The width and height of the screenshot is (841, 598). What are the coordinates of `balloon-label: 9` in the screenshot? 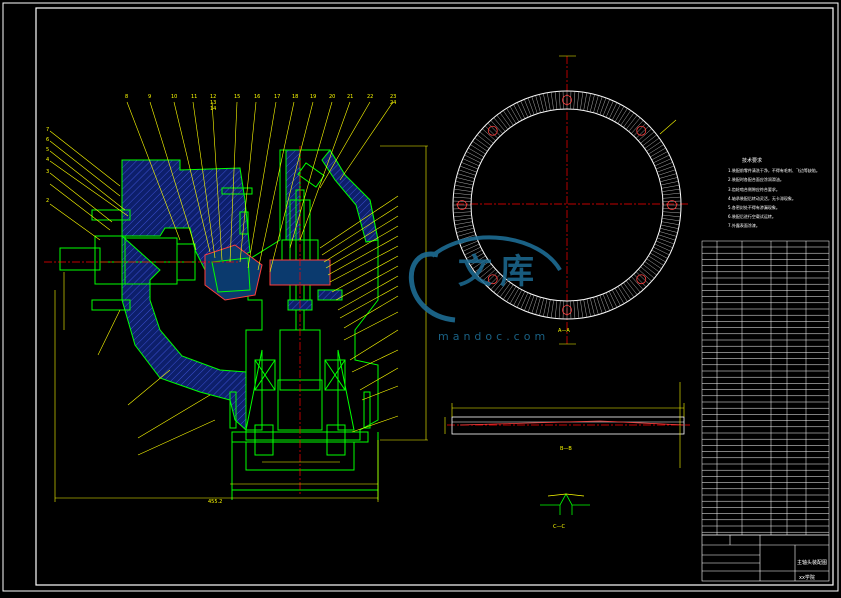 It's located at (150, 97).